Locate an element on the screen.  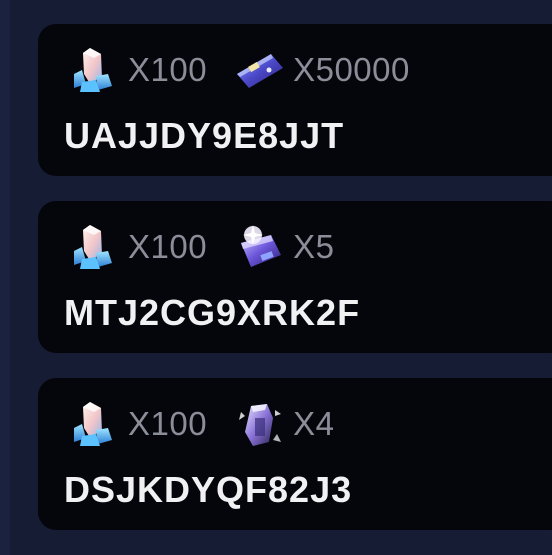
reward-item: X4 is located at coordinates (282, 424).